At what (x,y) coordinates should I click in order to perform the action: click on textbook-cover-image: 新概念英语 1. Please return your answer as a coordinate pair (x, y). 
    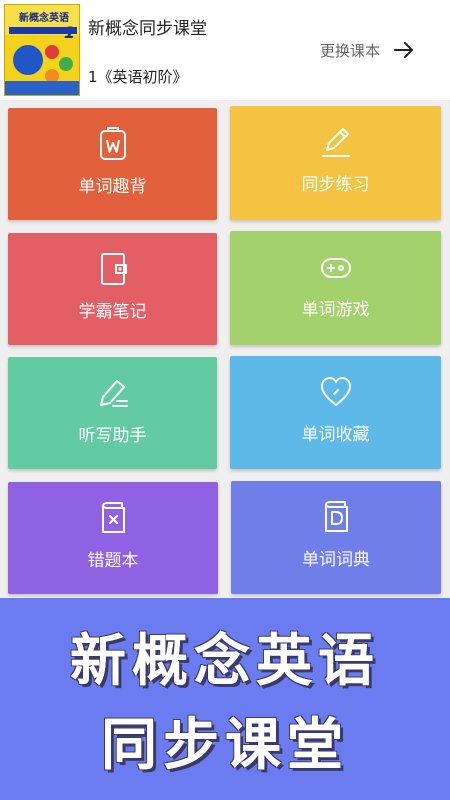
    Looking at the image, I should click on (42, 50).